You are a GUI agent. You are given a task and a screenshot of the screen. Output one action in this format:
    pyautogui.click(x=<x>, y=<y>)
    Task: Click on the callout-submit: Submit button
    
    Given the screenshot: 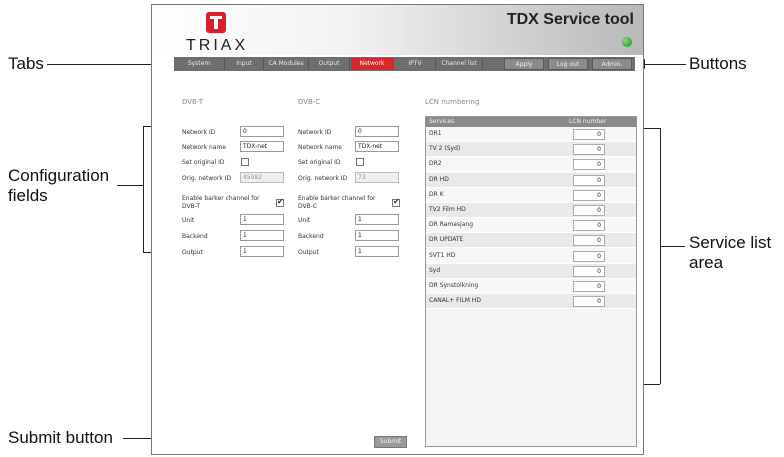 What is the action you would take?
    pyautogui.click(x=60, y=437)
    